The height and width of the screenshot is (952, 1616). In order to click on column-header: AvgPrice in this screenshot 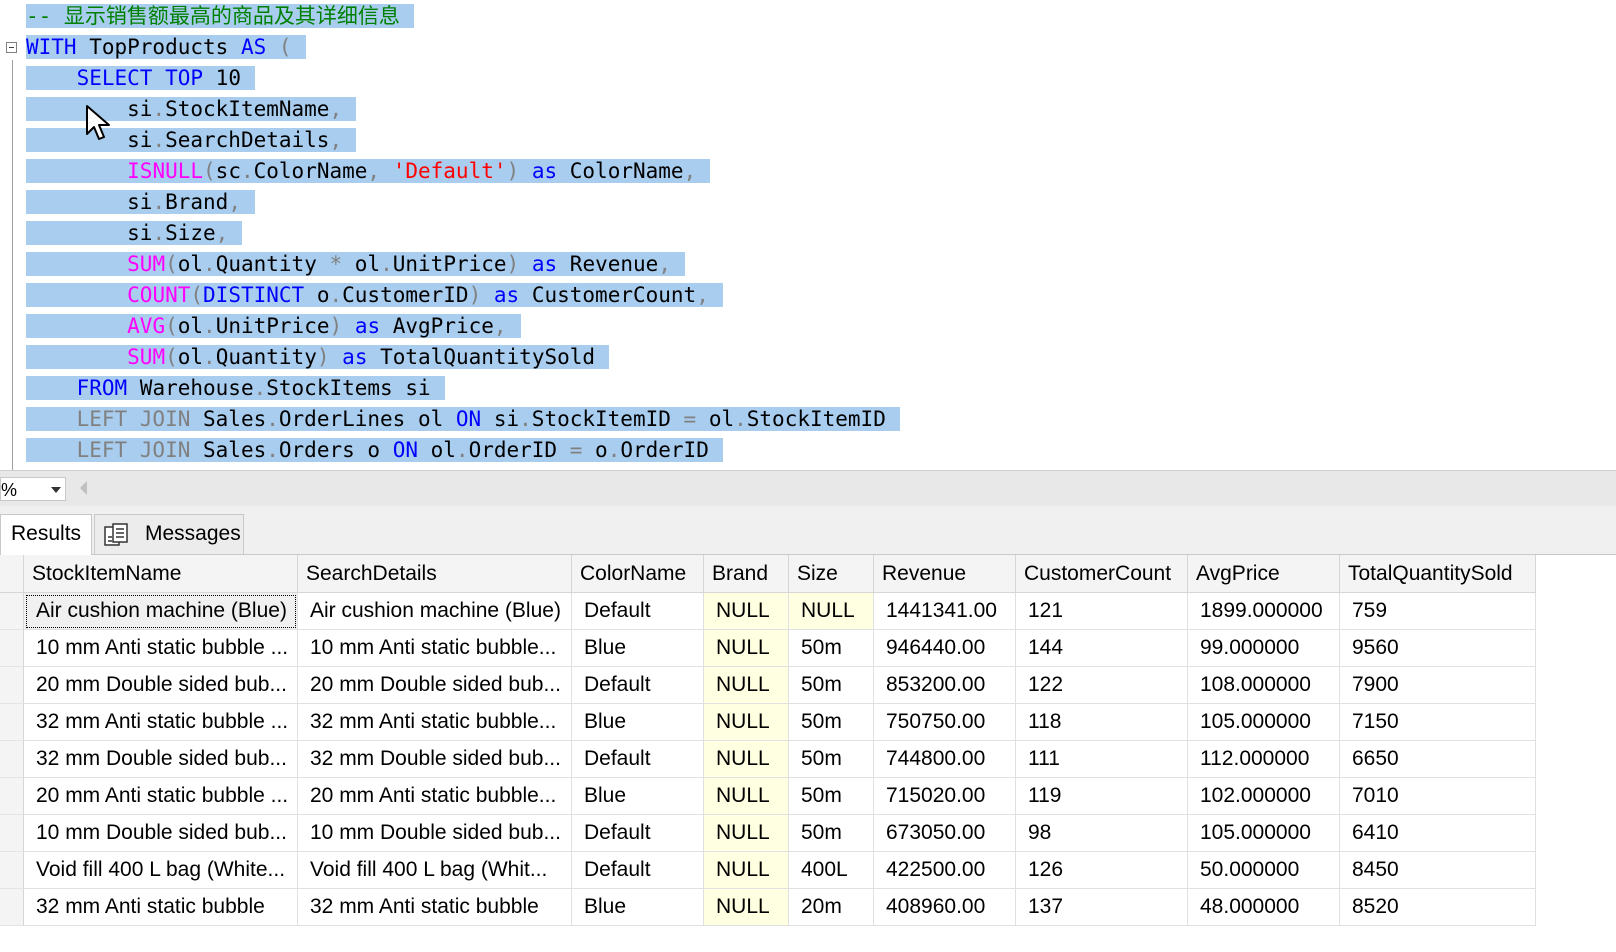, I will do `click(1264, 574)`.